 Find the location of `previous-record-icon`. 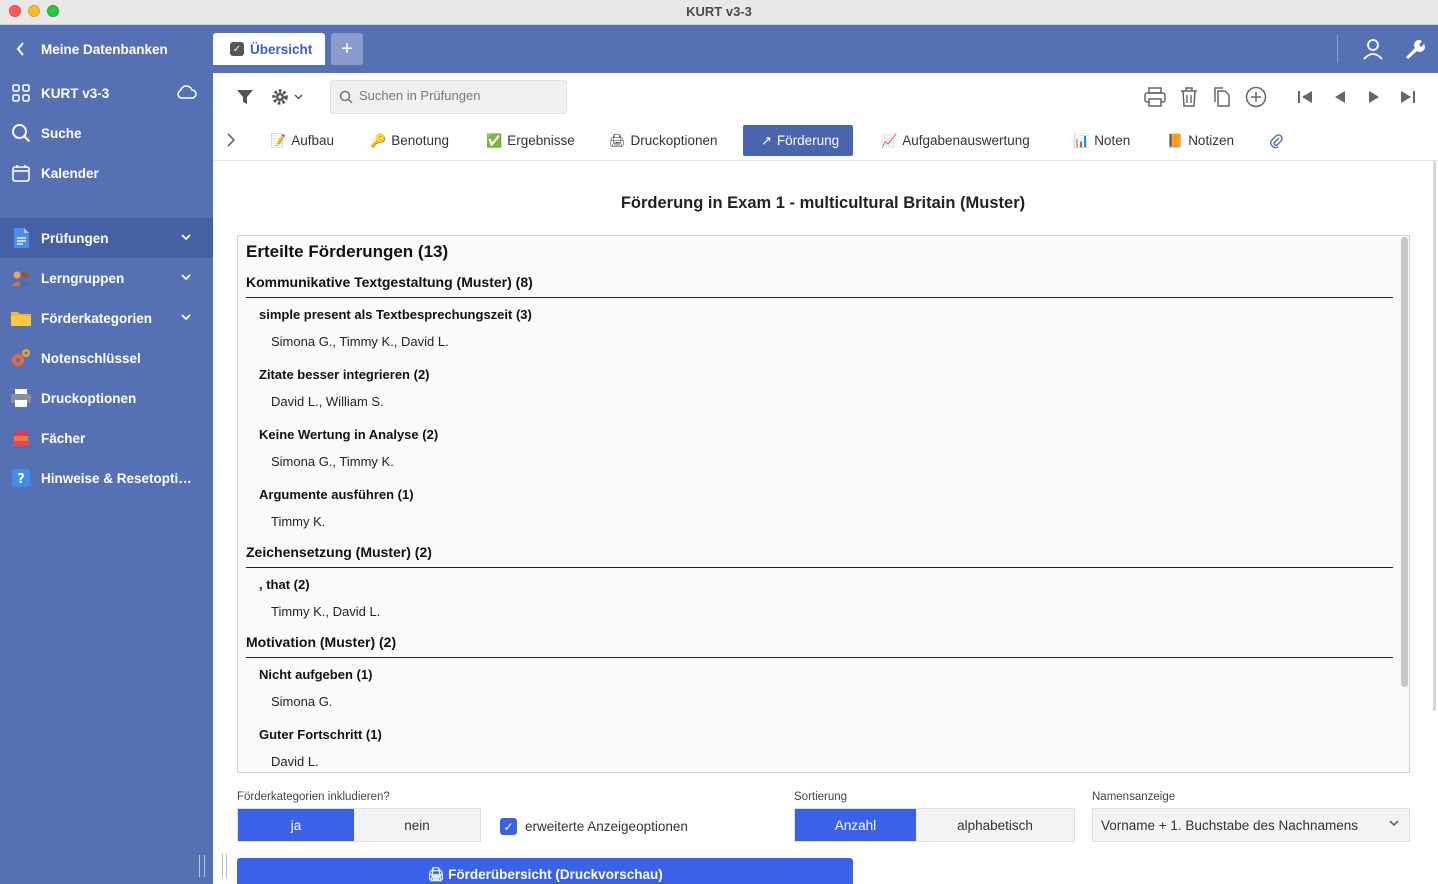

previous-record-icon is located at coordinates (1340, 97).